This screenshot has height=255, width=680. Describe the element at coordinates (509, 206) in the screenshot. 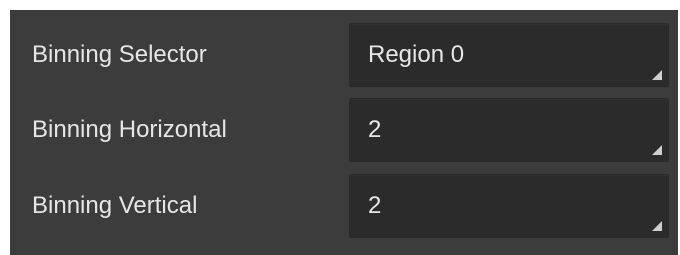

I see `binning-vertical-dropdown: 2` at that location.